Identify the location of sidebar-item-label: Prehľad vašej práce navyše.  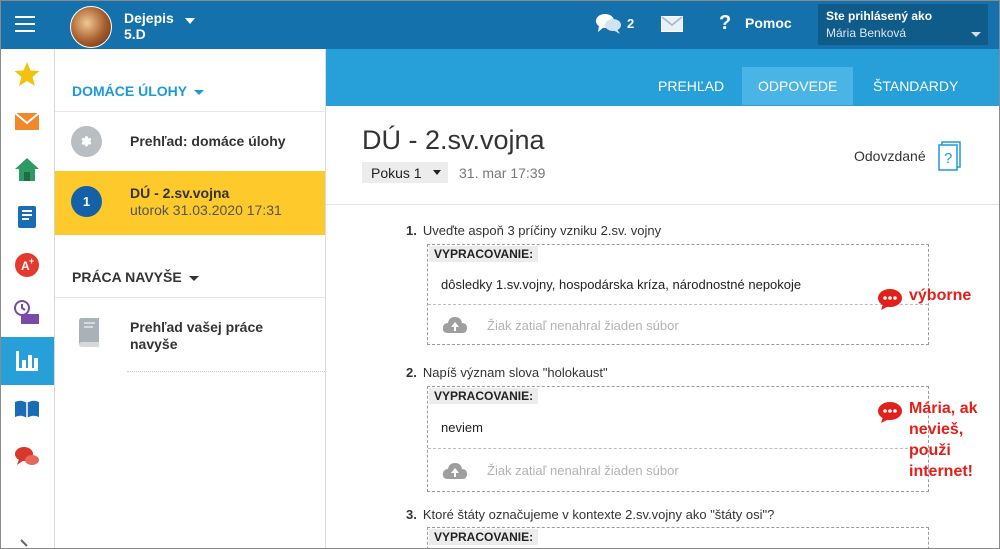
(197, 335).